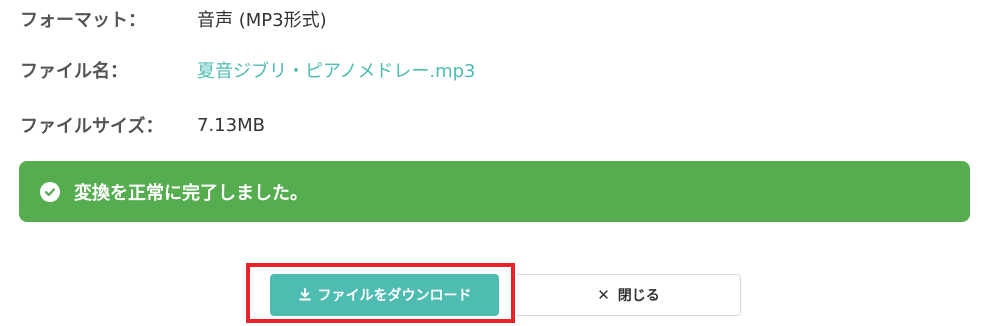 This screenshot has width=985, height=326. Describe the element at coordinates (231, 125) in the screenshot. I see `filesize-value: 7.13MB` at that location.